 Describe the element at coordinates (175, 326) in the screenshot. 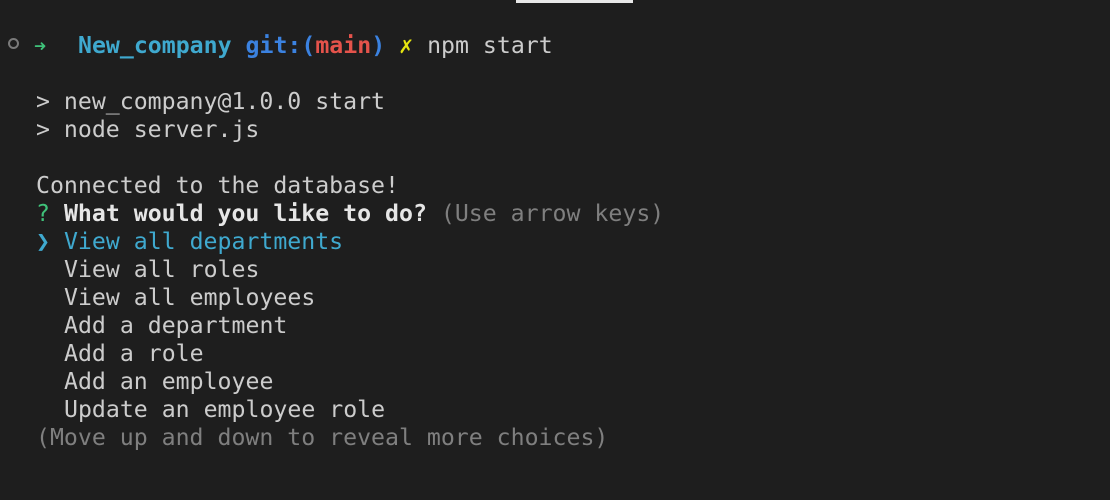

I see `menu-choice: Add a department` at that location.